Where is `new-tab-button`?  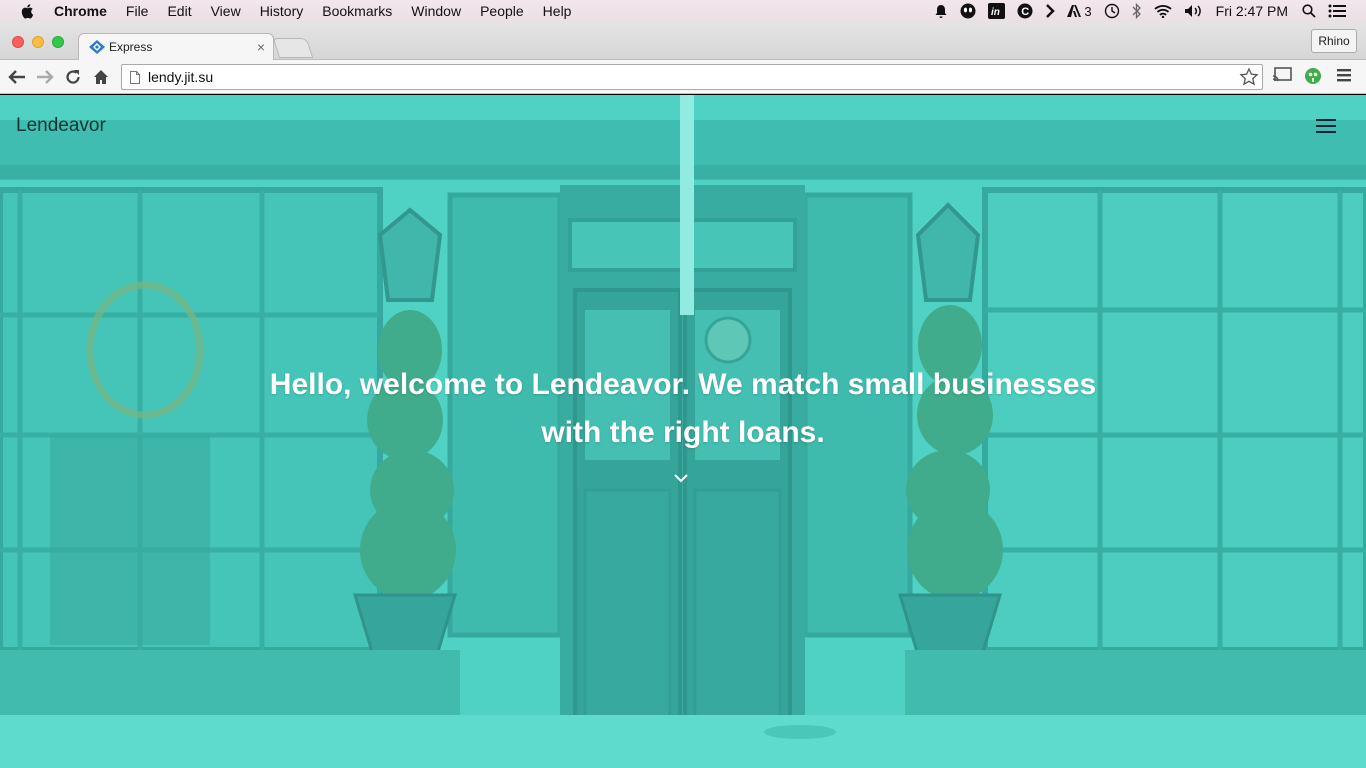
new-tab-button is located at coordinates (293, 48).